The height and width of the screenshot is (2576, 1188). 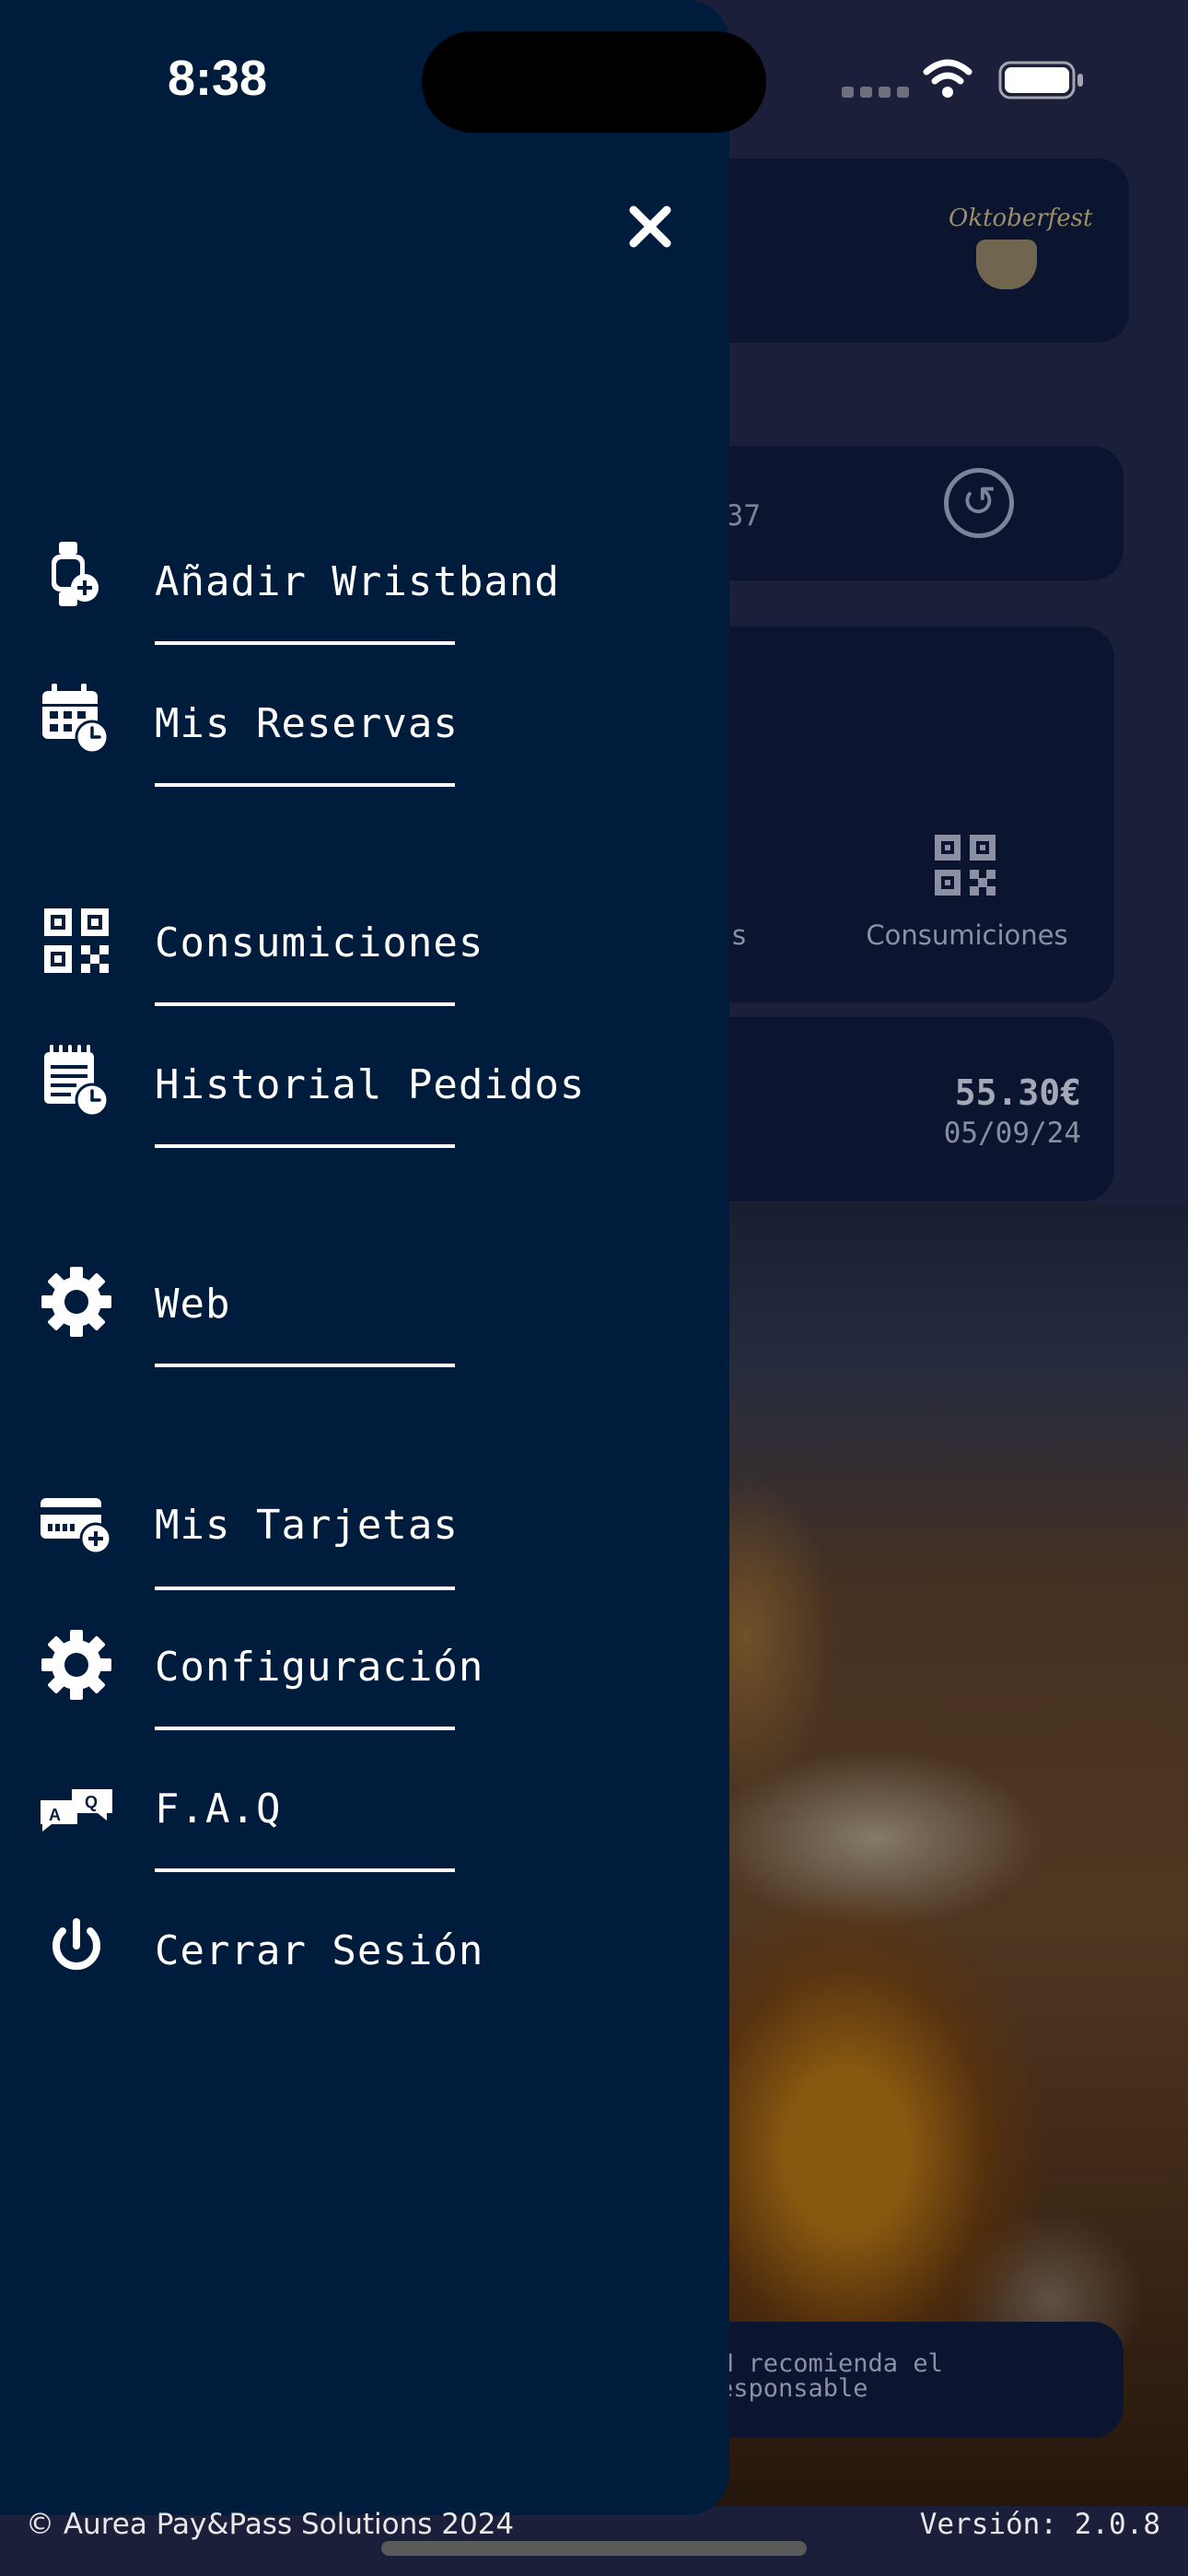 I want to click on menu-label: Web, so click(x=193, y=1304).